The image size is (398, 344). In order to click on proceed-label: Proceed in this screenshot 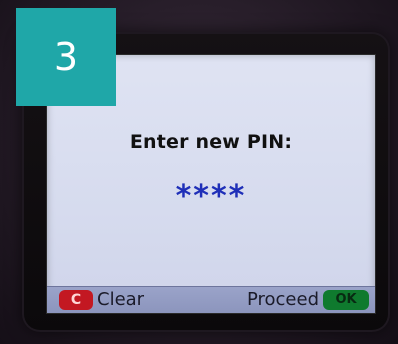, I will do `click(282, 299)`.